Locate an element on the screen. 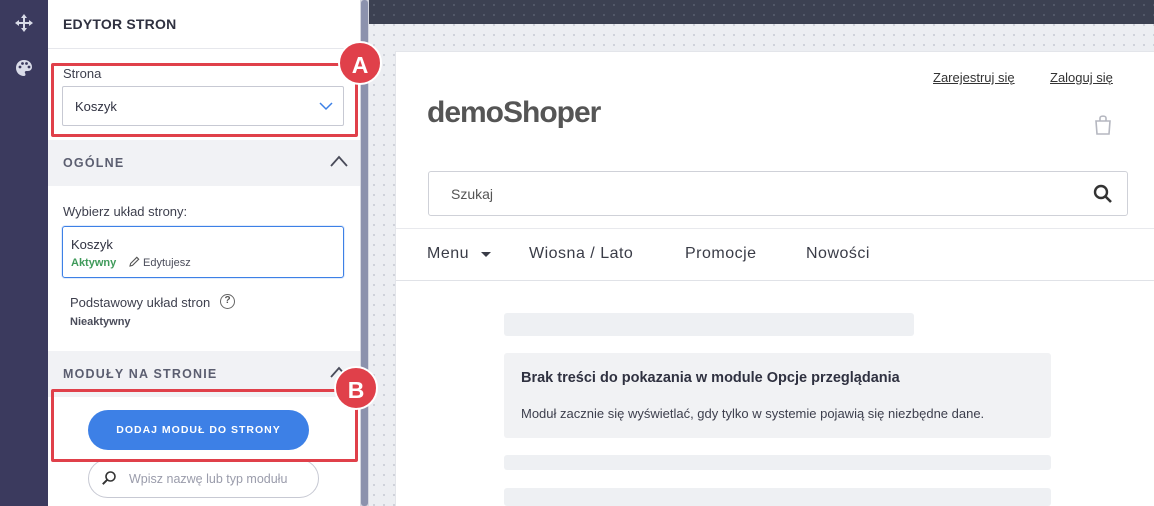 The height and width of the screenshot is (506, 1154). login-link: Zaloguj się is located at coordinates (1081, 77).